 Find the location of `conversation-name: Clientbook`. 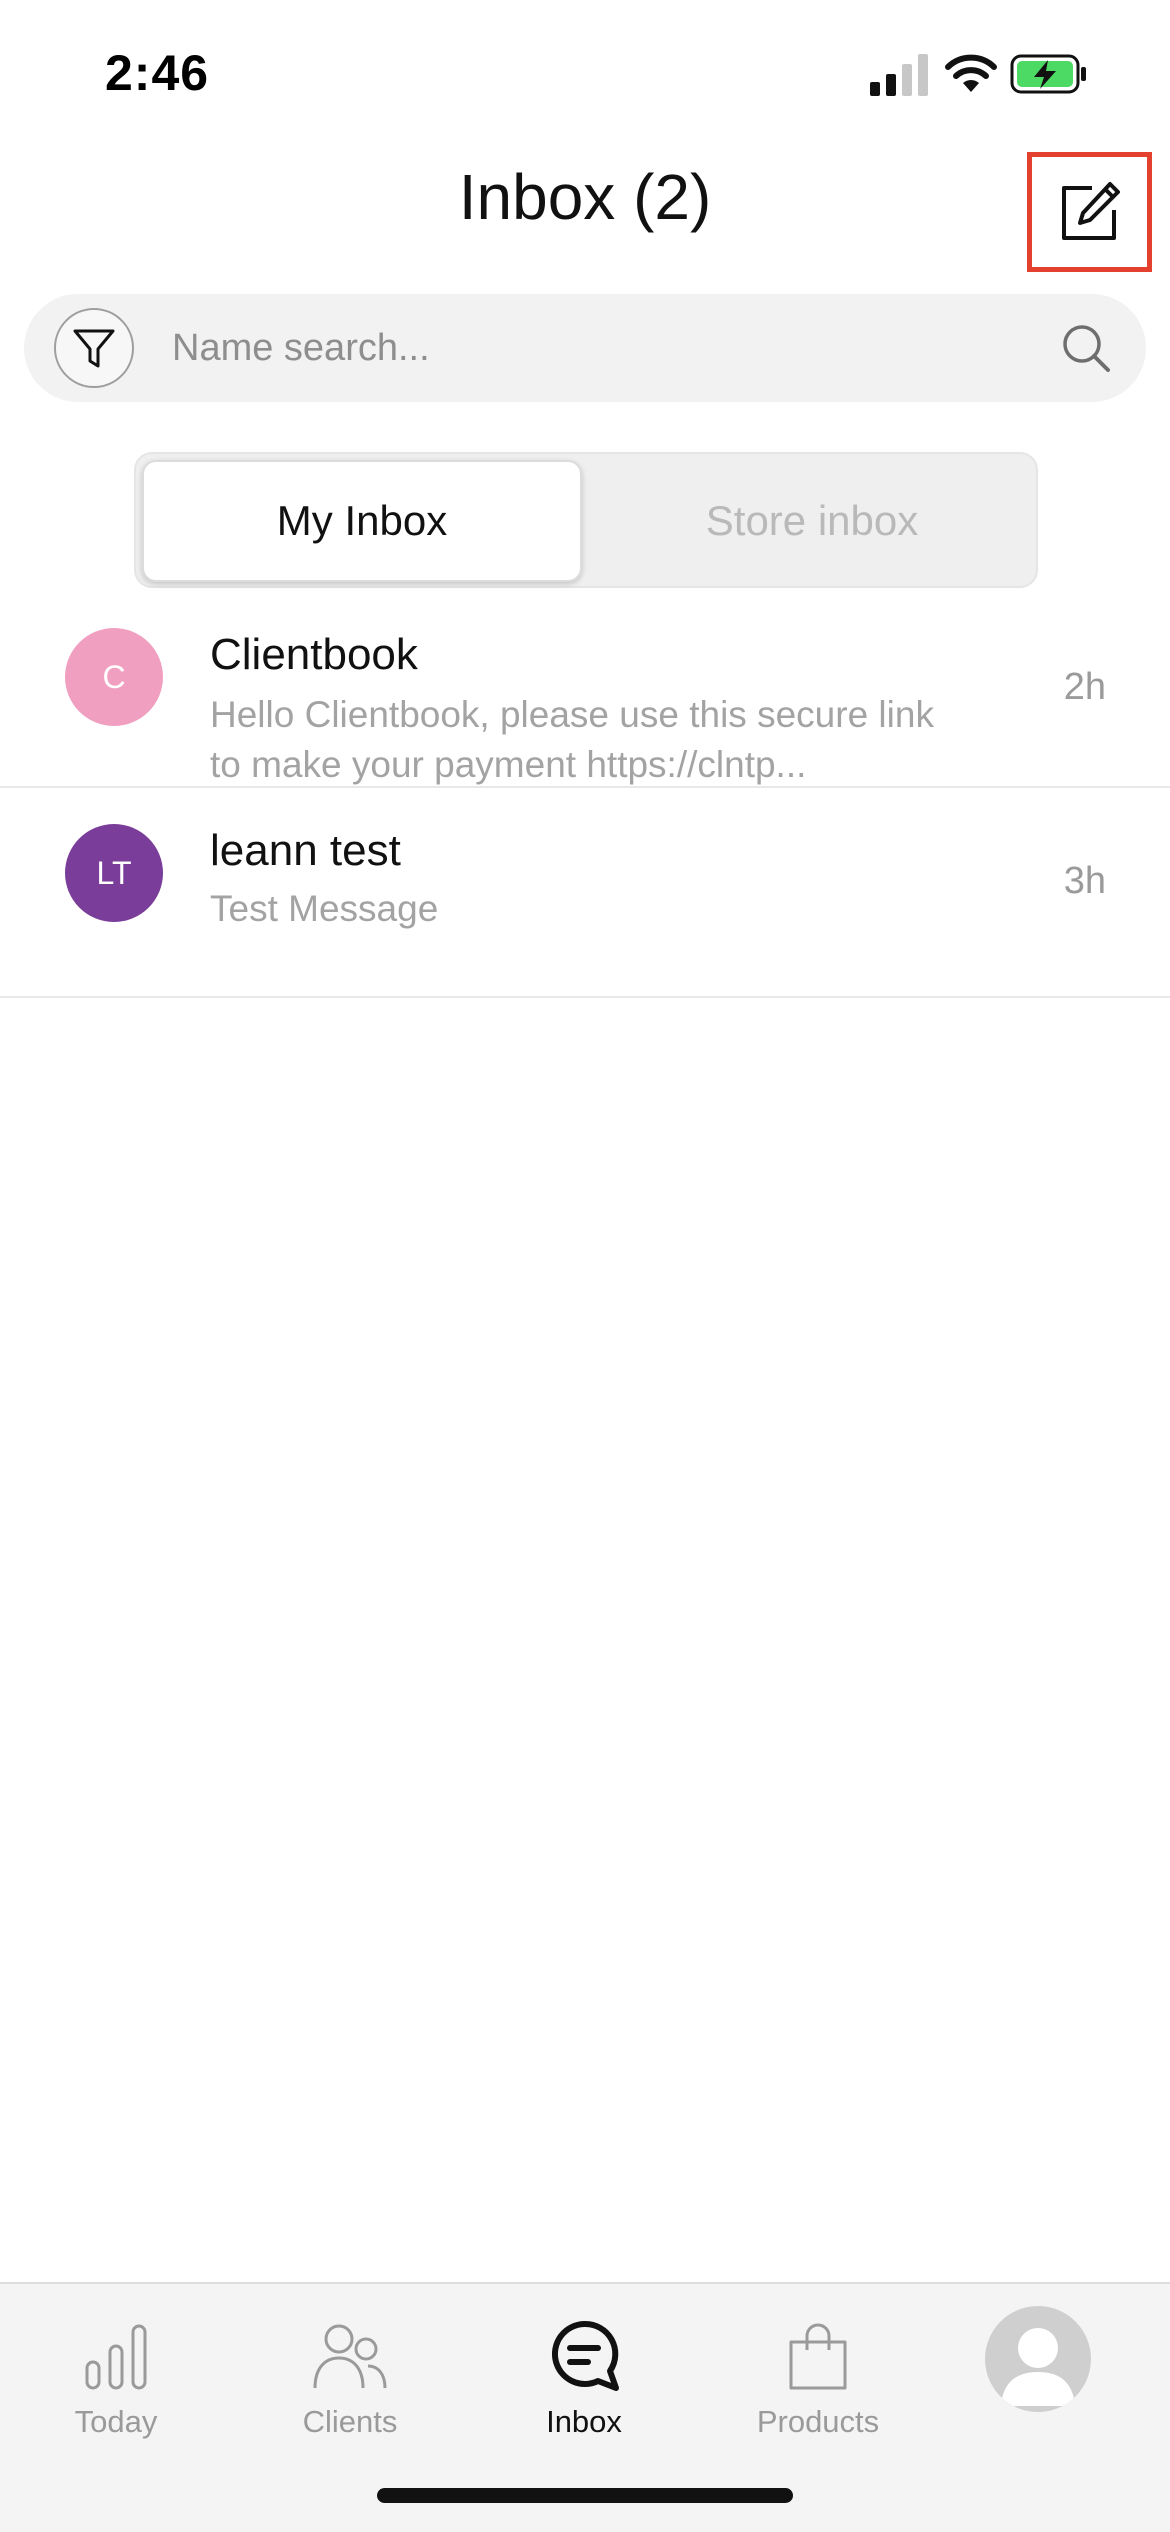

conversation-name: Clientbook is located at coordinates (314, 654).